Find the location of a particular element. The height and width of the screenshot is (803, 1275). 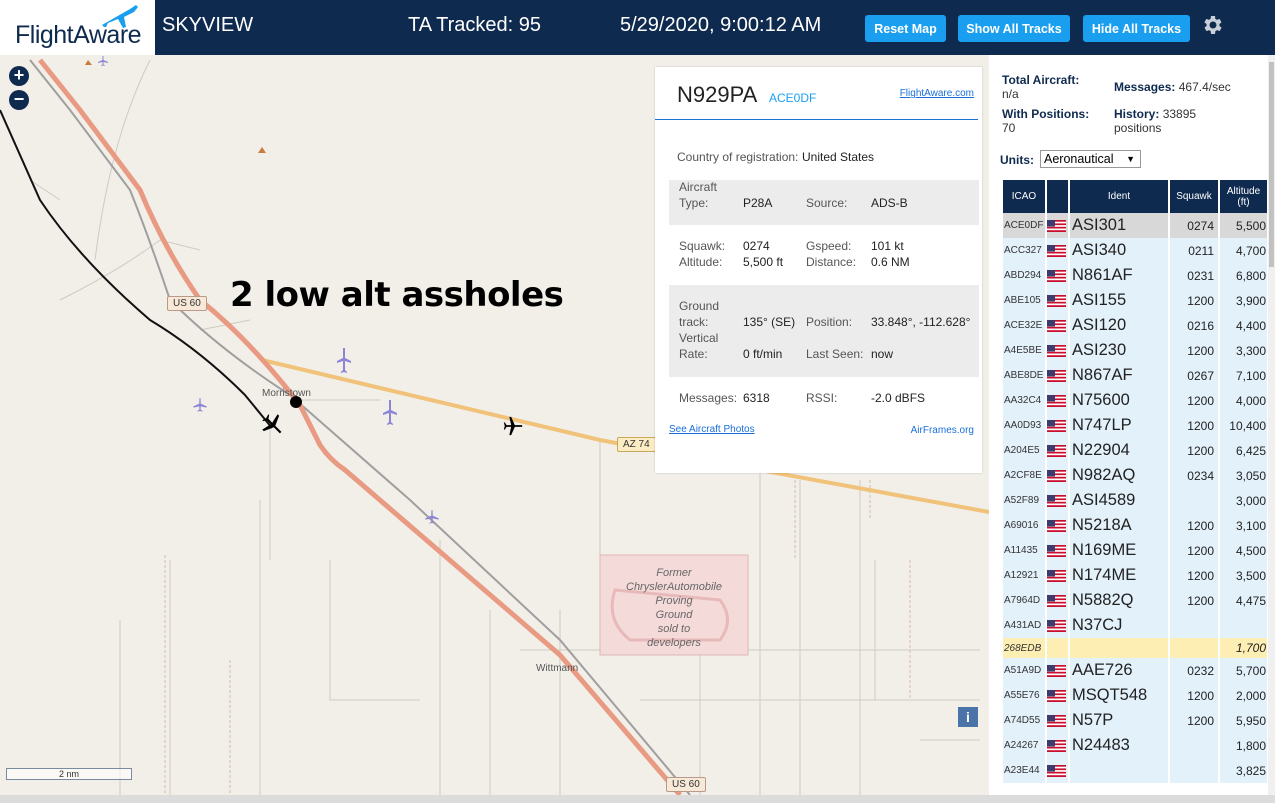

table-row: ABE105 ASI155 1200 3,900 is located at coordinates (1135, 300).